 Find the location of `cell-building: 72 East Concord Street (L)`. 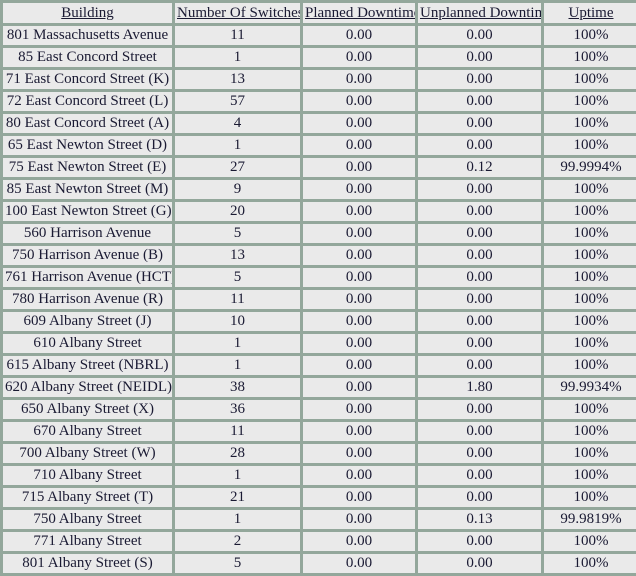

cell-building: 72 East Concord Street (L) is located at coordinates (87, 101).